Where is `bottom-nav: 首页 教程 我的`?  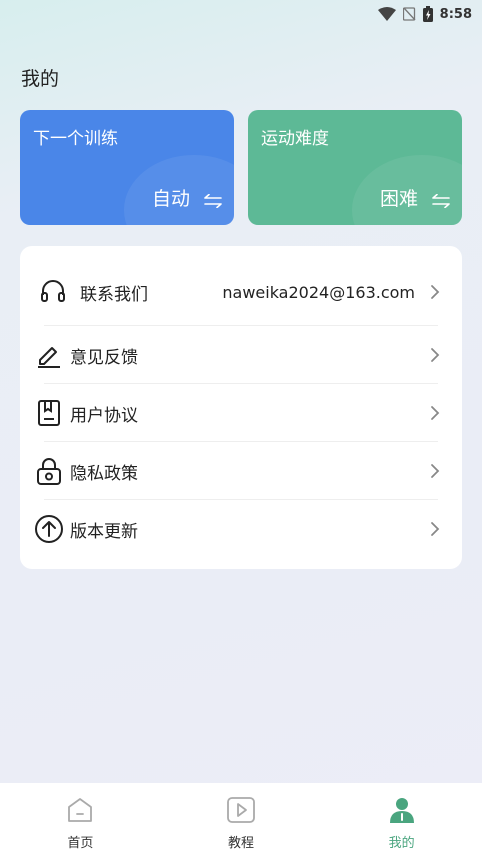 bottom-nav: 首页 教程 我的 is located at coordinates (241, 819).